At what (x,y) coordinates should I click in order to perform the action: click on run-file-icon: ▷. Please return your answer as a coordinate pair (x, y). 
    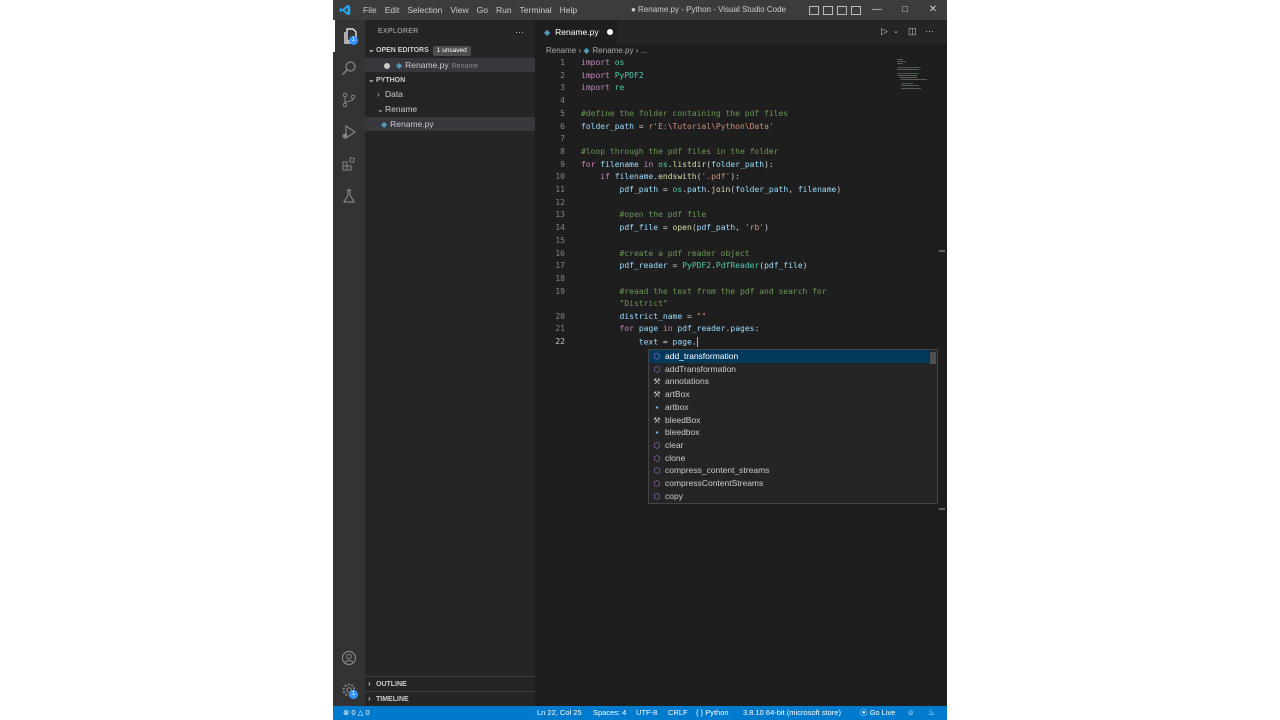
    Looking at the image, I should click on (884, 31).